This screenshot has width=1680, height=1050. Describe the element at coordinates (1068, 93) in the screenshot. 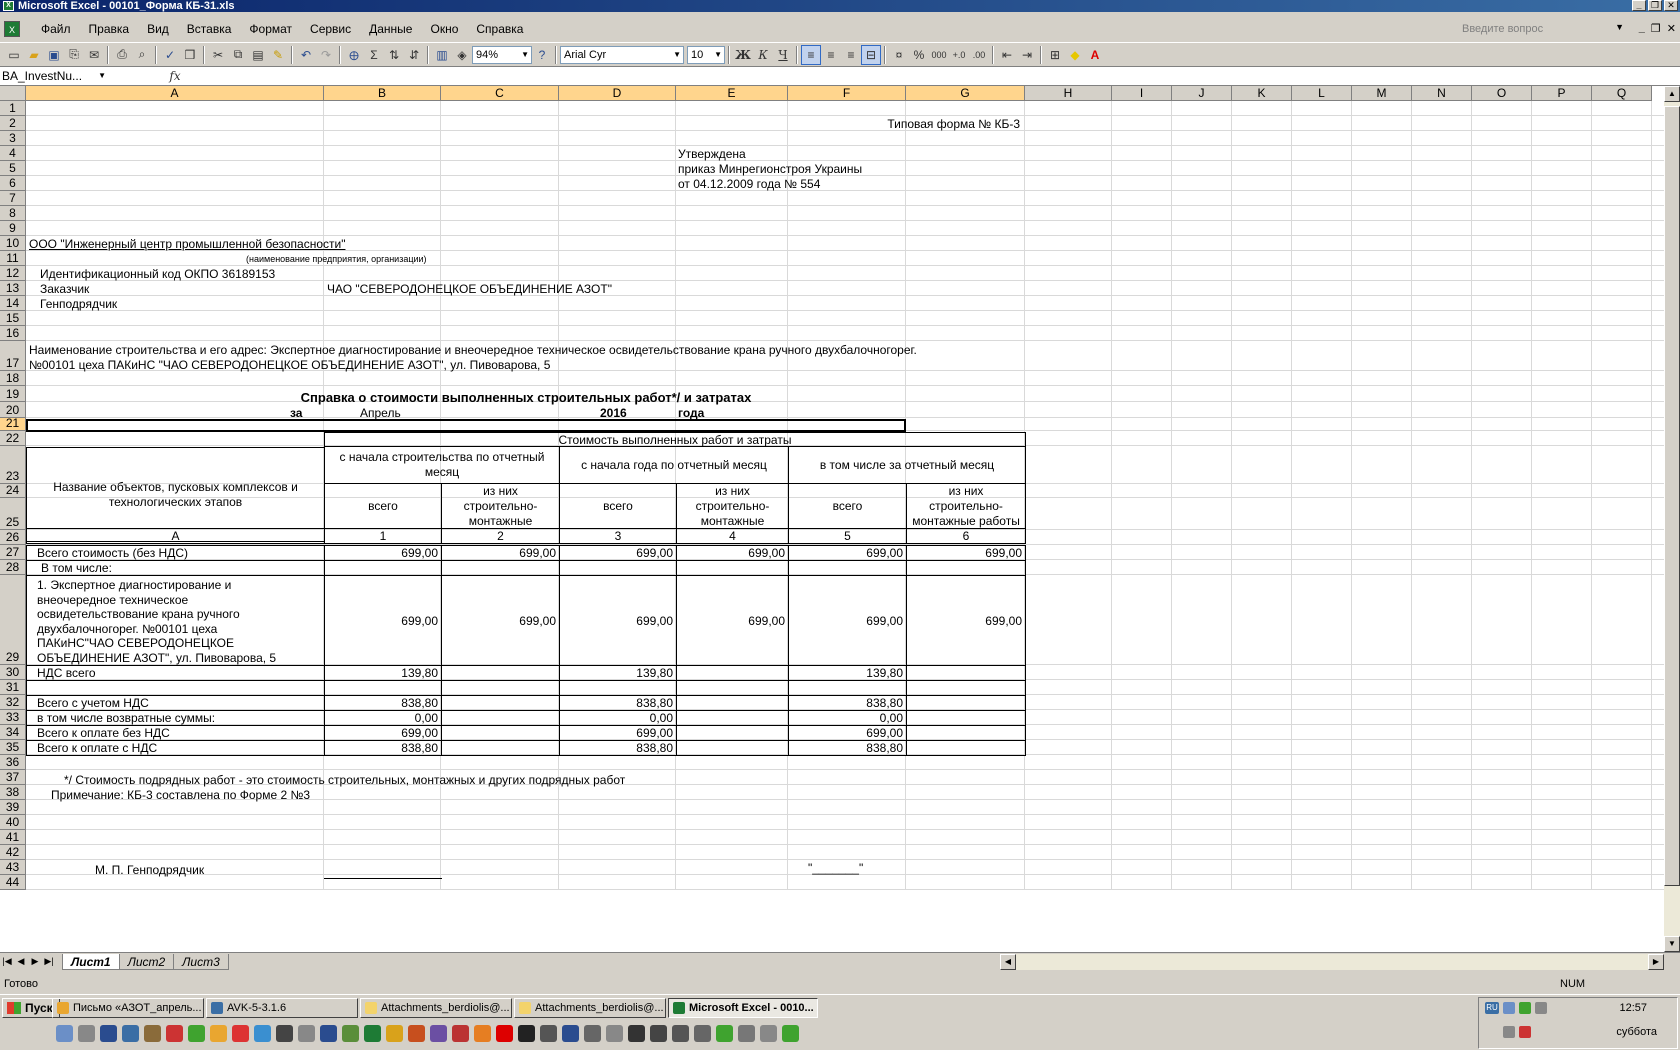

I see `column-header-h: H` at that location.